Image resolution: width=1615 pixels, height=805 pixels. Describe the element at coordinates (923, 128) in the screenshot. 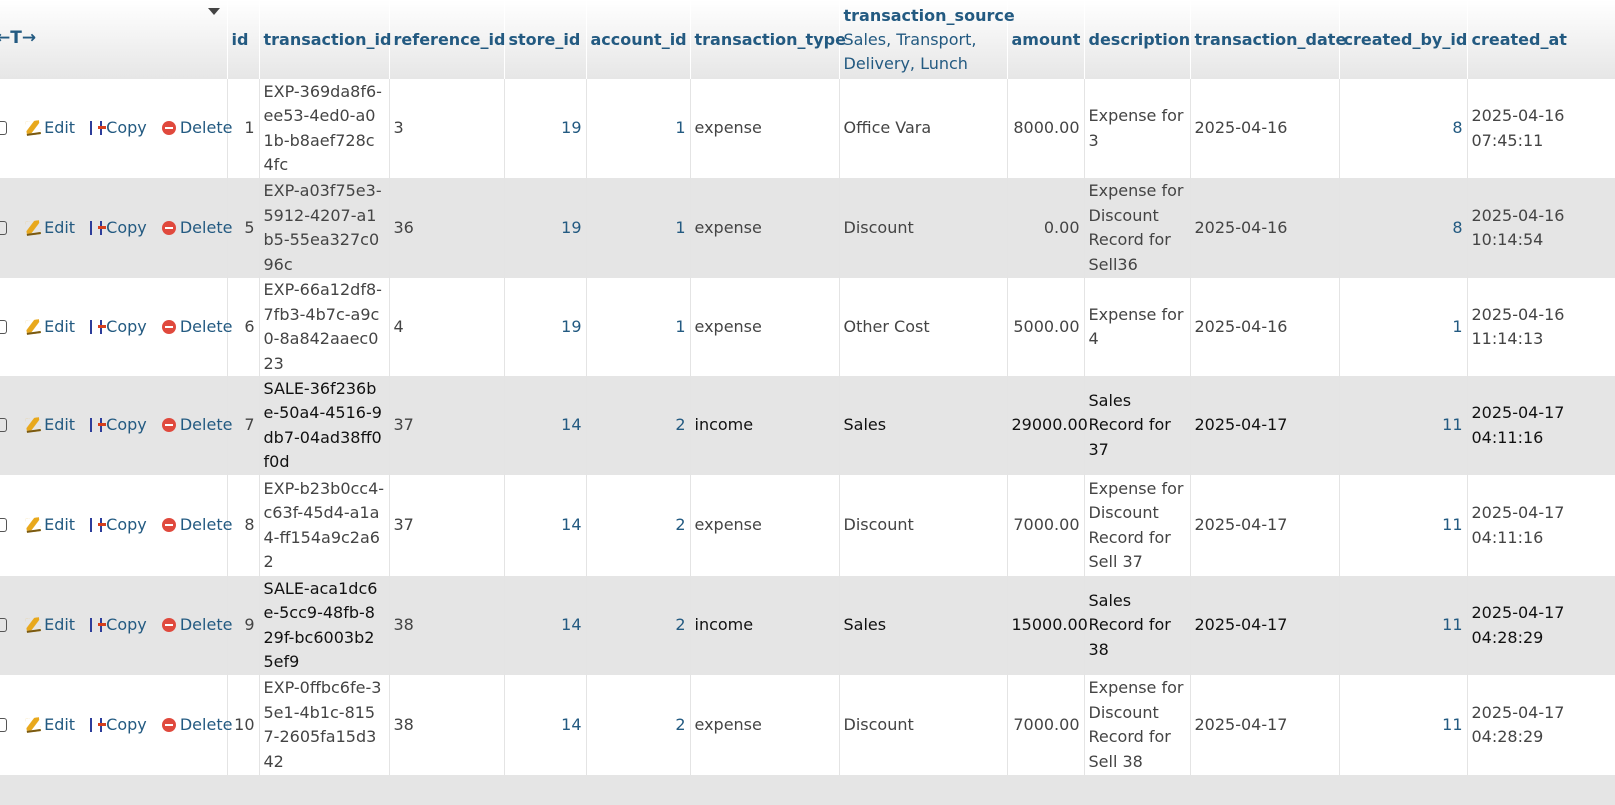

I see `cell-transaction-source: Office Vara` at that location.